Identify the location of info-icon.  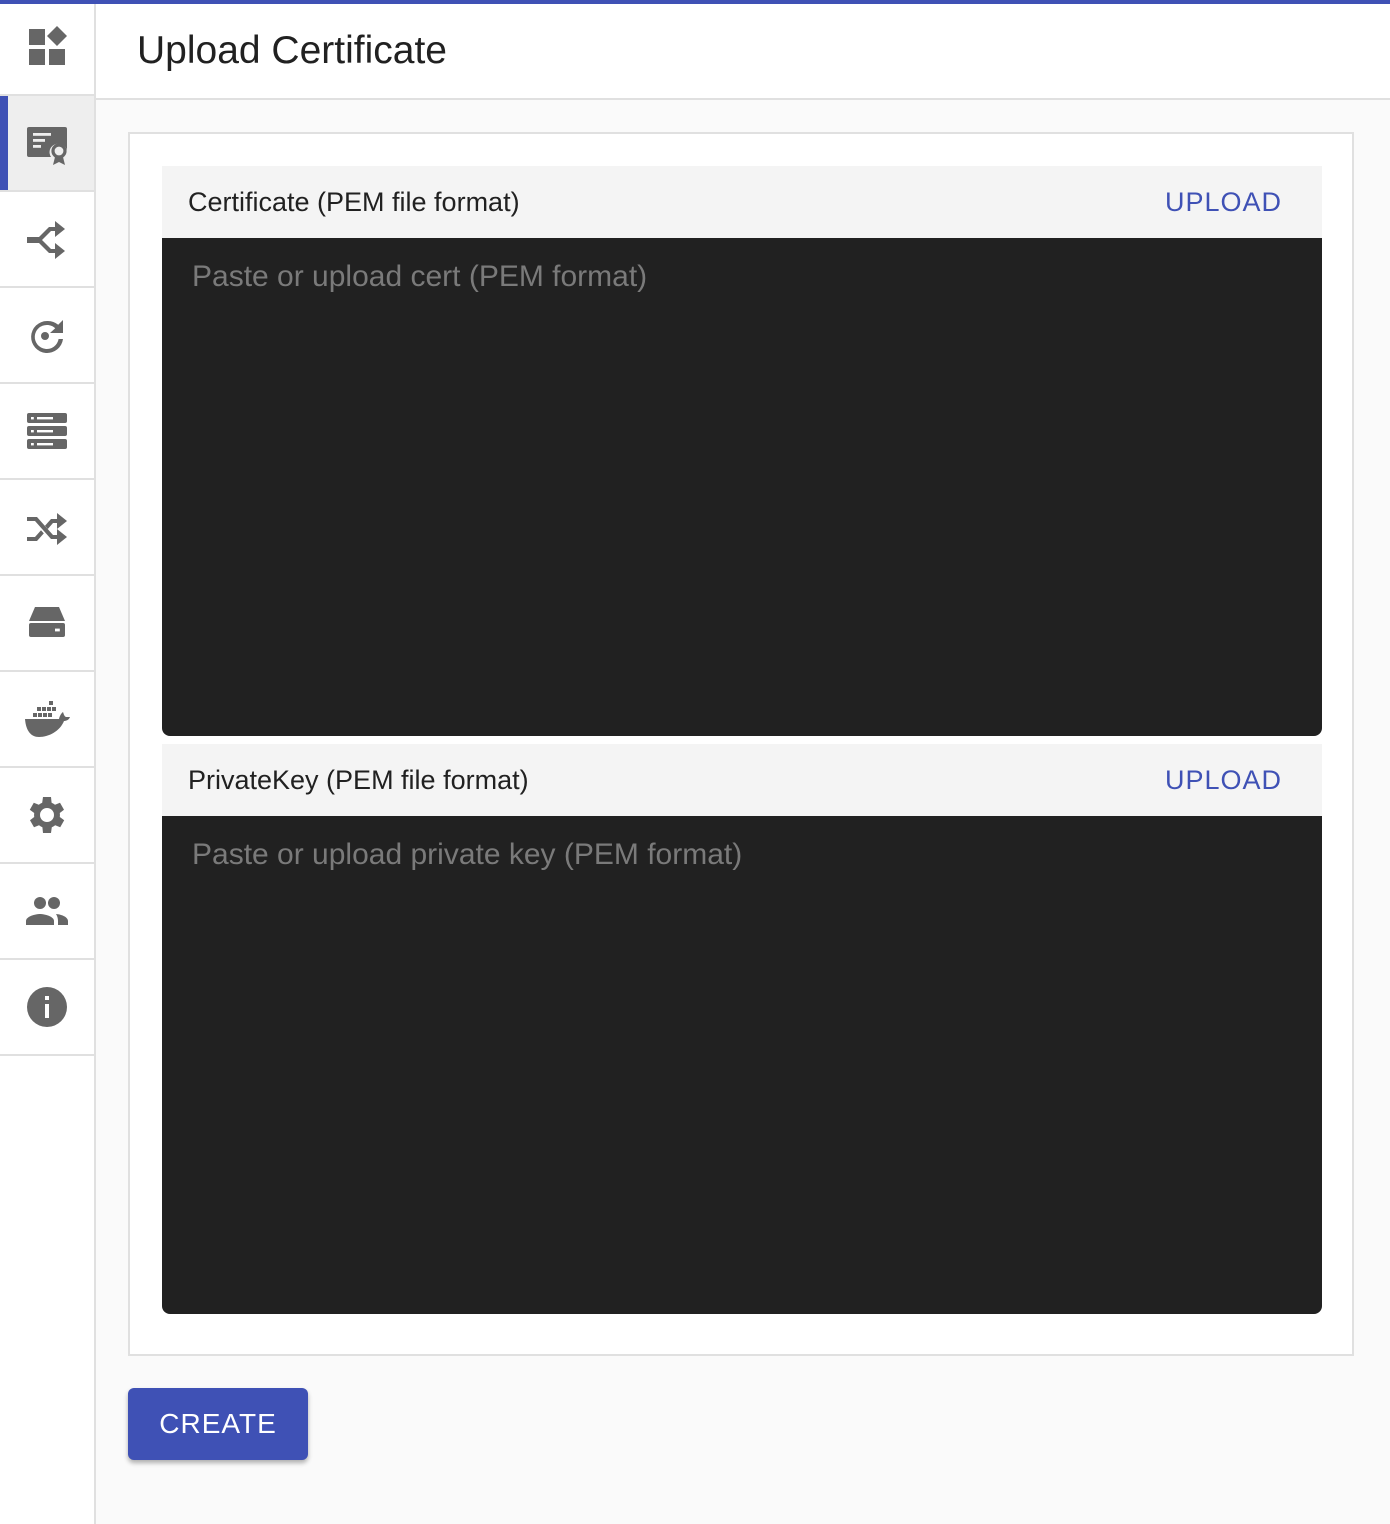
(47, 1007).